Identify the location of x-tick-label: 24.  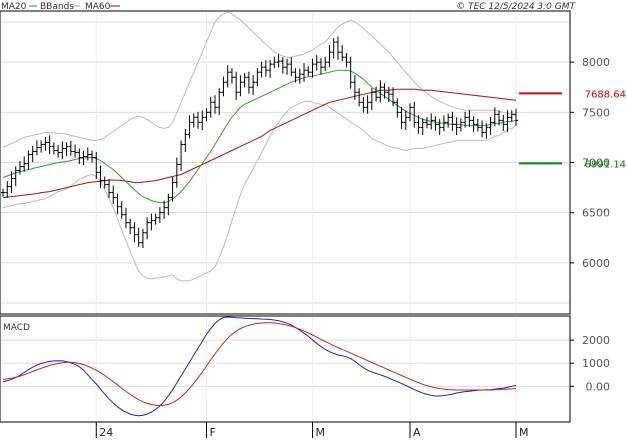
(106, 432).